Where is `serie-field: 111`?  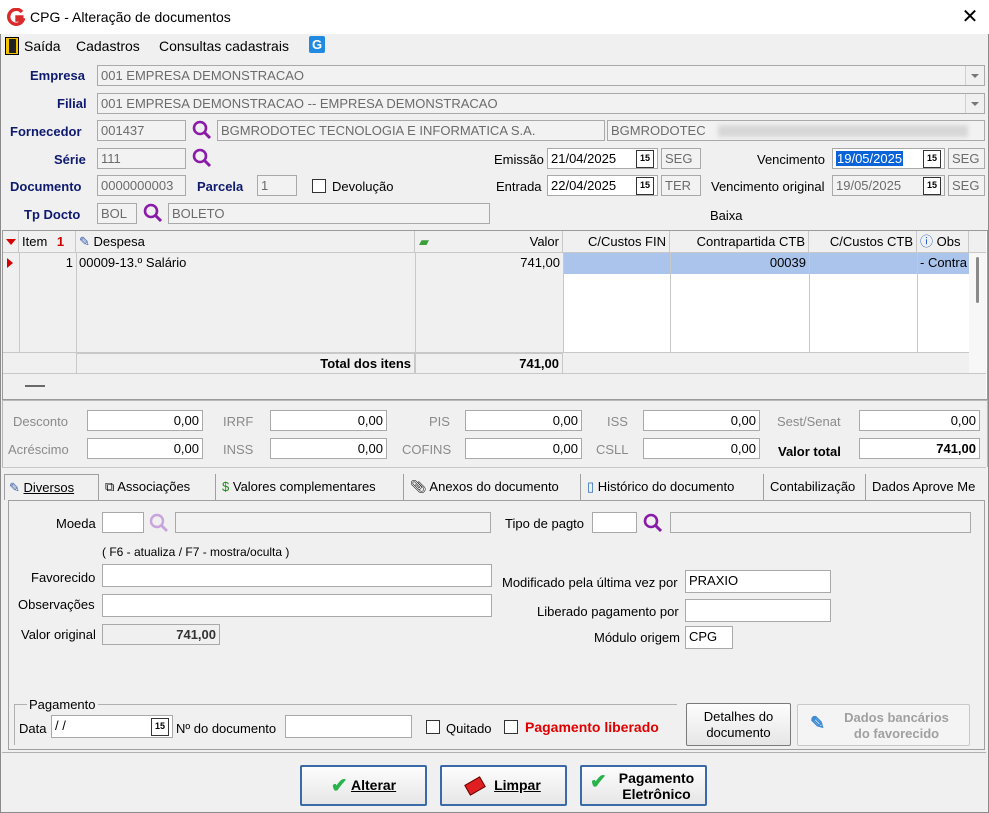 serie-field: 111 is located at coordinates (141, 158).